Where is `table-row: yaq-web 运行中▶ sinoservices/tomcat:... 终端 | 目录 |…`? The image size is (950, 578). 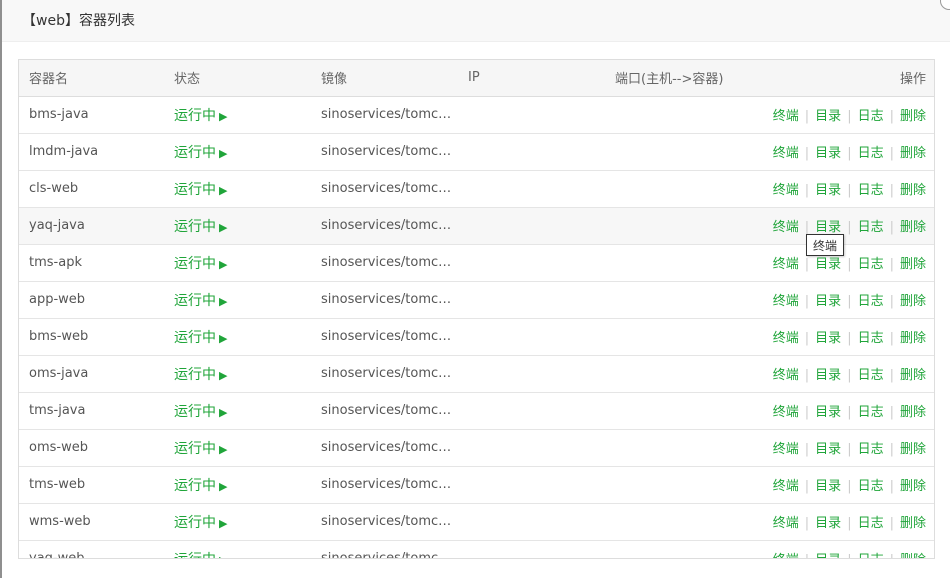
table-row: yaq-web 运行中▶ sinoservices/tomcat:... 终端 | 目录 |… is located at coordinates (476, 549).